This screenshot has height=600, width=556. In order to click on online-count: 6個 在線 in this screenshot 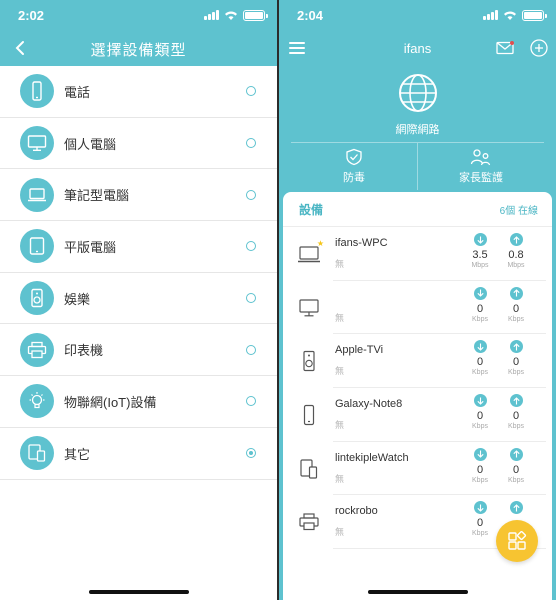, I will do `click(519, 209)`.